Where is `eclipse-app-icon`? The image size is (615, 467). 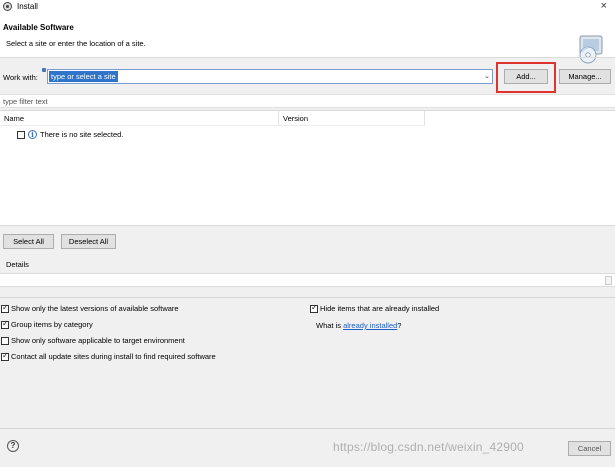 eclipse-app-icon is located at coordinates (7, 6).